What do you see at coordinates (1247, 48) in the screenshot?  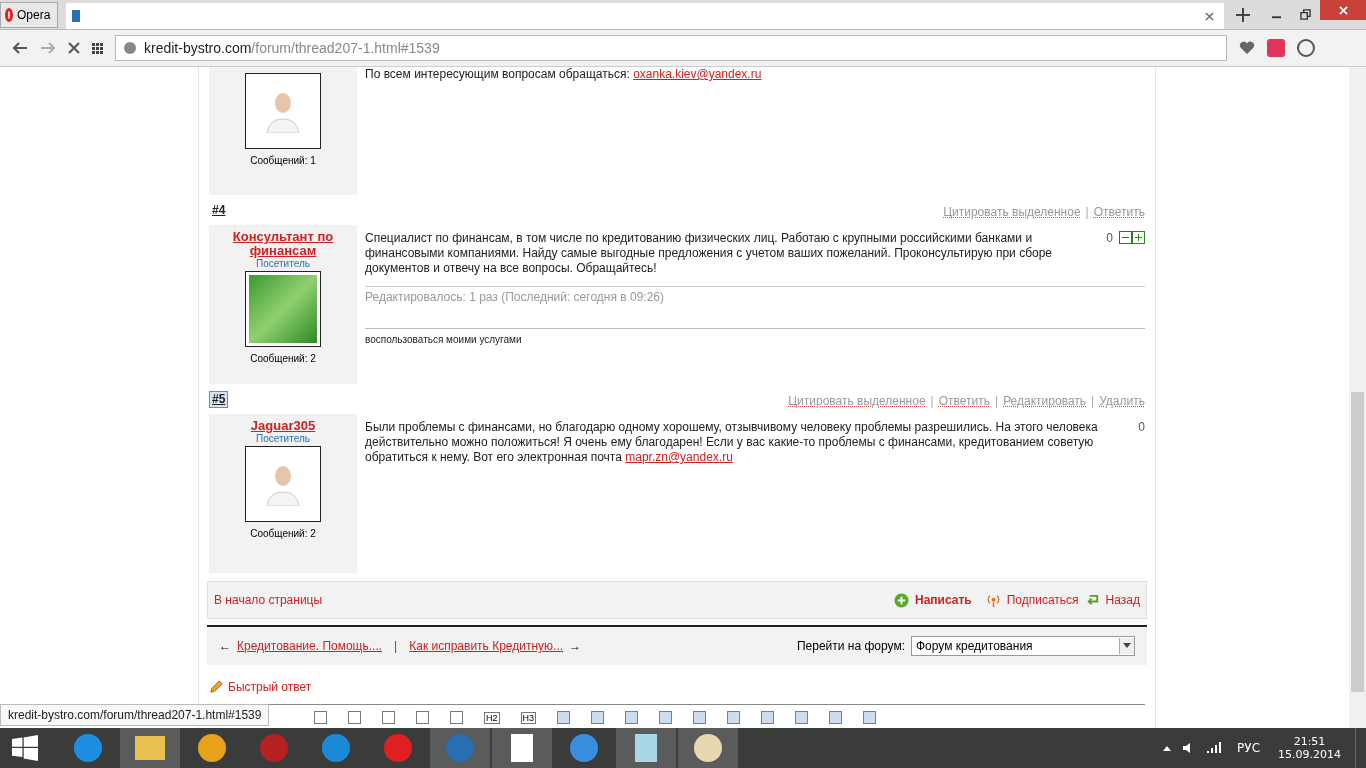 I see `heart-icon` at bounding box center [1247, 48].